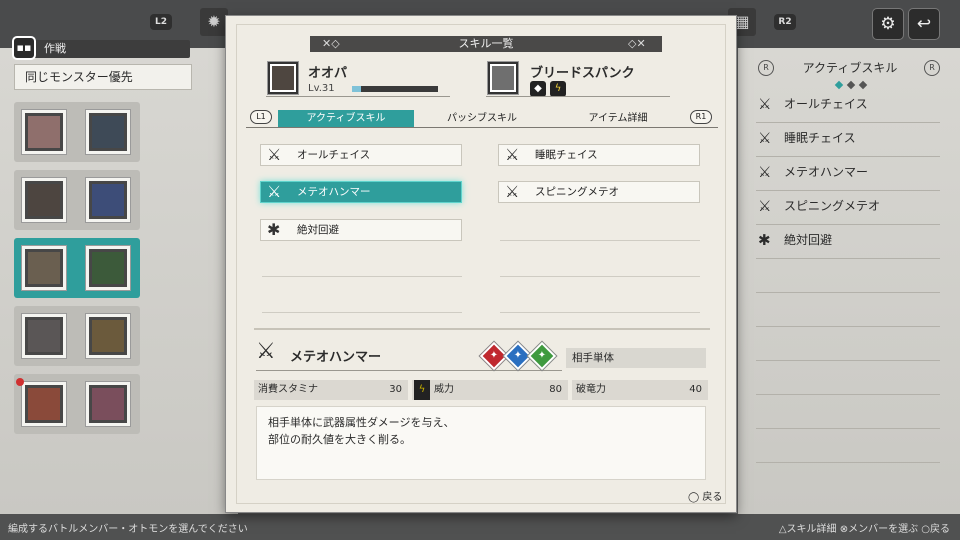 The image size is (960, 540). I want to click on target-label: 相手単体, so click(636, 358).